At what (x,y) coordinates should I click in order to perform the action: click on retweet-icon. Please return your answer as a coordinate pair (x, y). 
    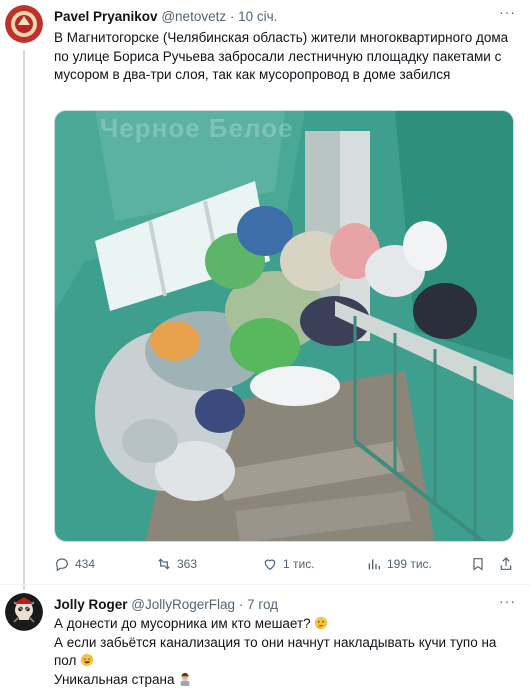
    Looking at the image, I should click on (164, 564).